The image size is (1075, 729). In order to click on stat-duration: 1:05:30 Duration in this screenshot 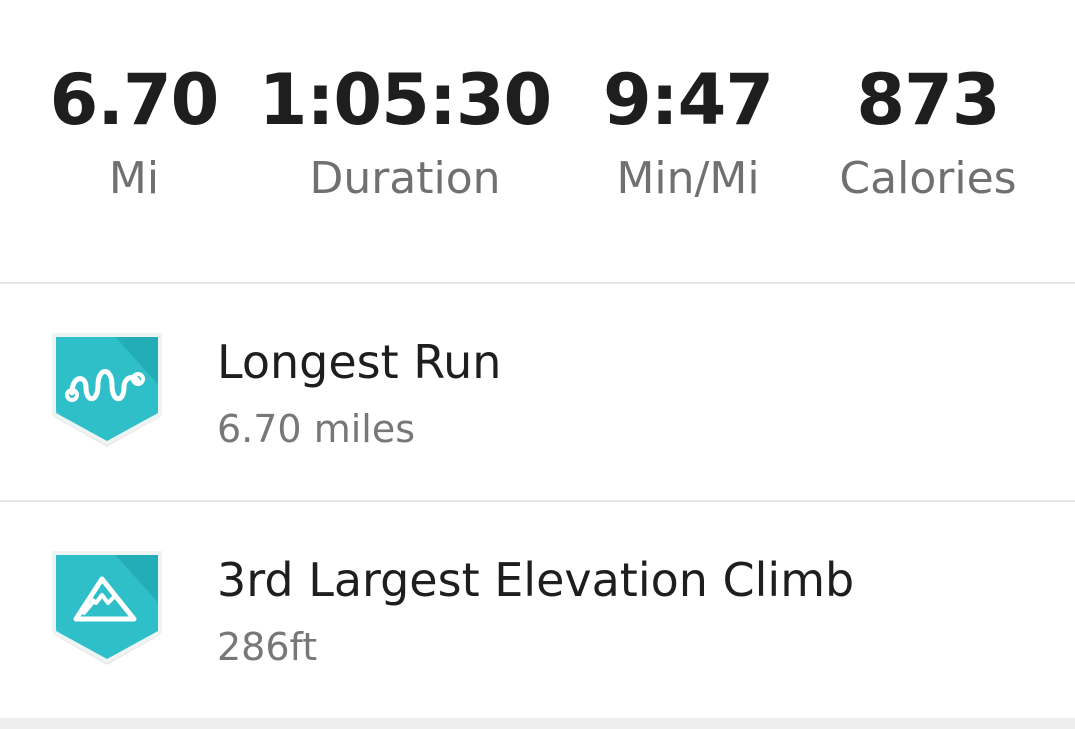, I will do `click(405, 132)`.